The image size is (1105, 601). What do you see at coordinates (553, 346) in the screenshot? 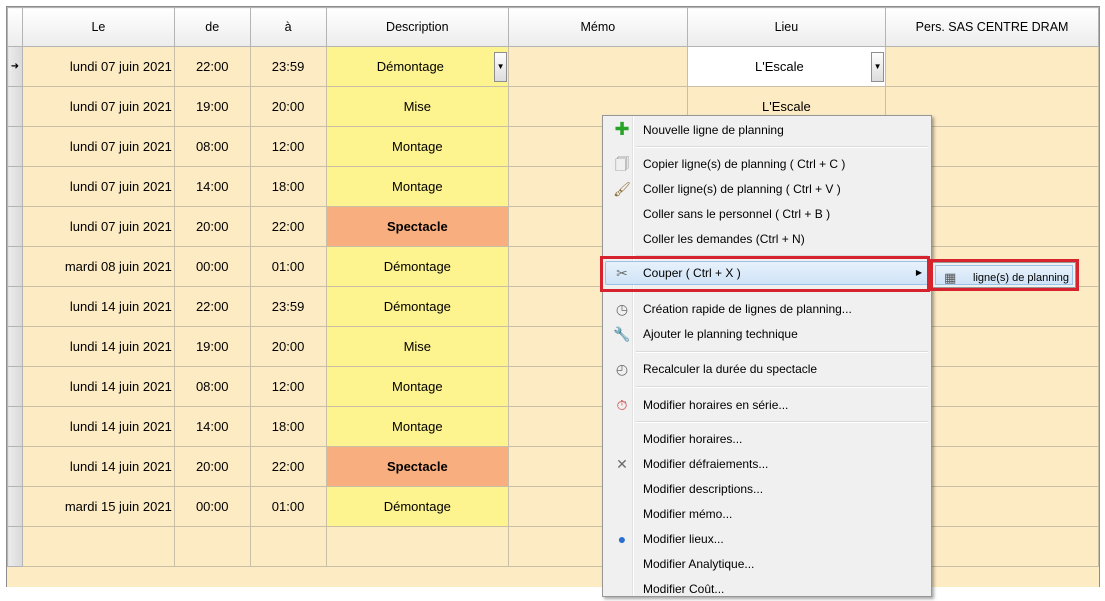
I see `table-row: lundi 14 juin 2021 19:00 20:00 Mise` at bounding box center [553, 346].